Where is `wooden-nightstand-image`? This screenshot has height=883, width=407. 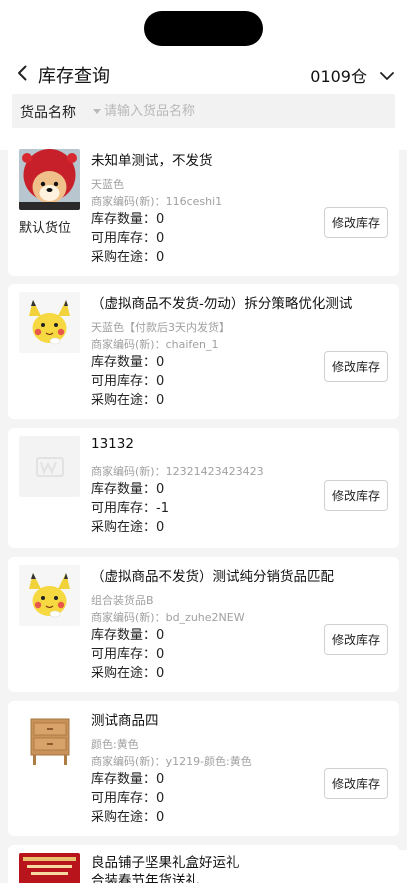 wooden-nightstand-image is located at coordinates (49, 739).